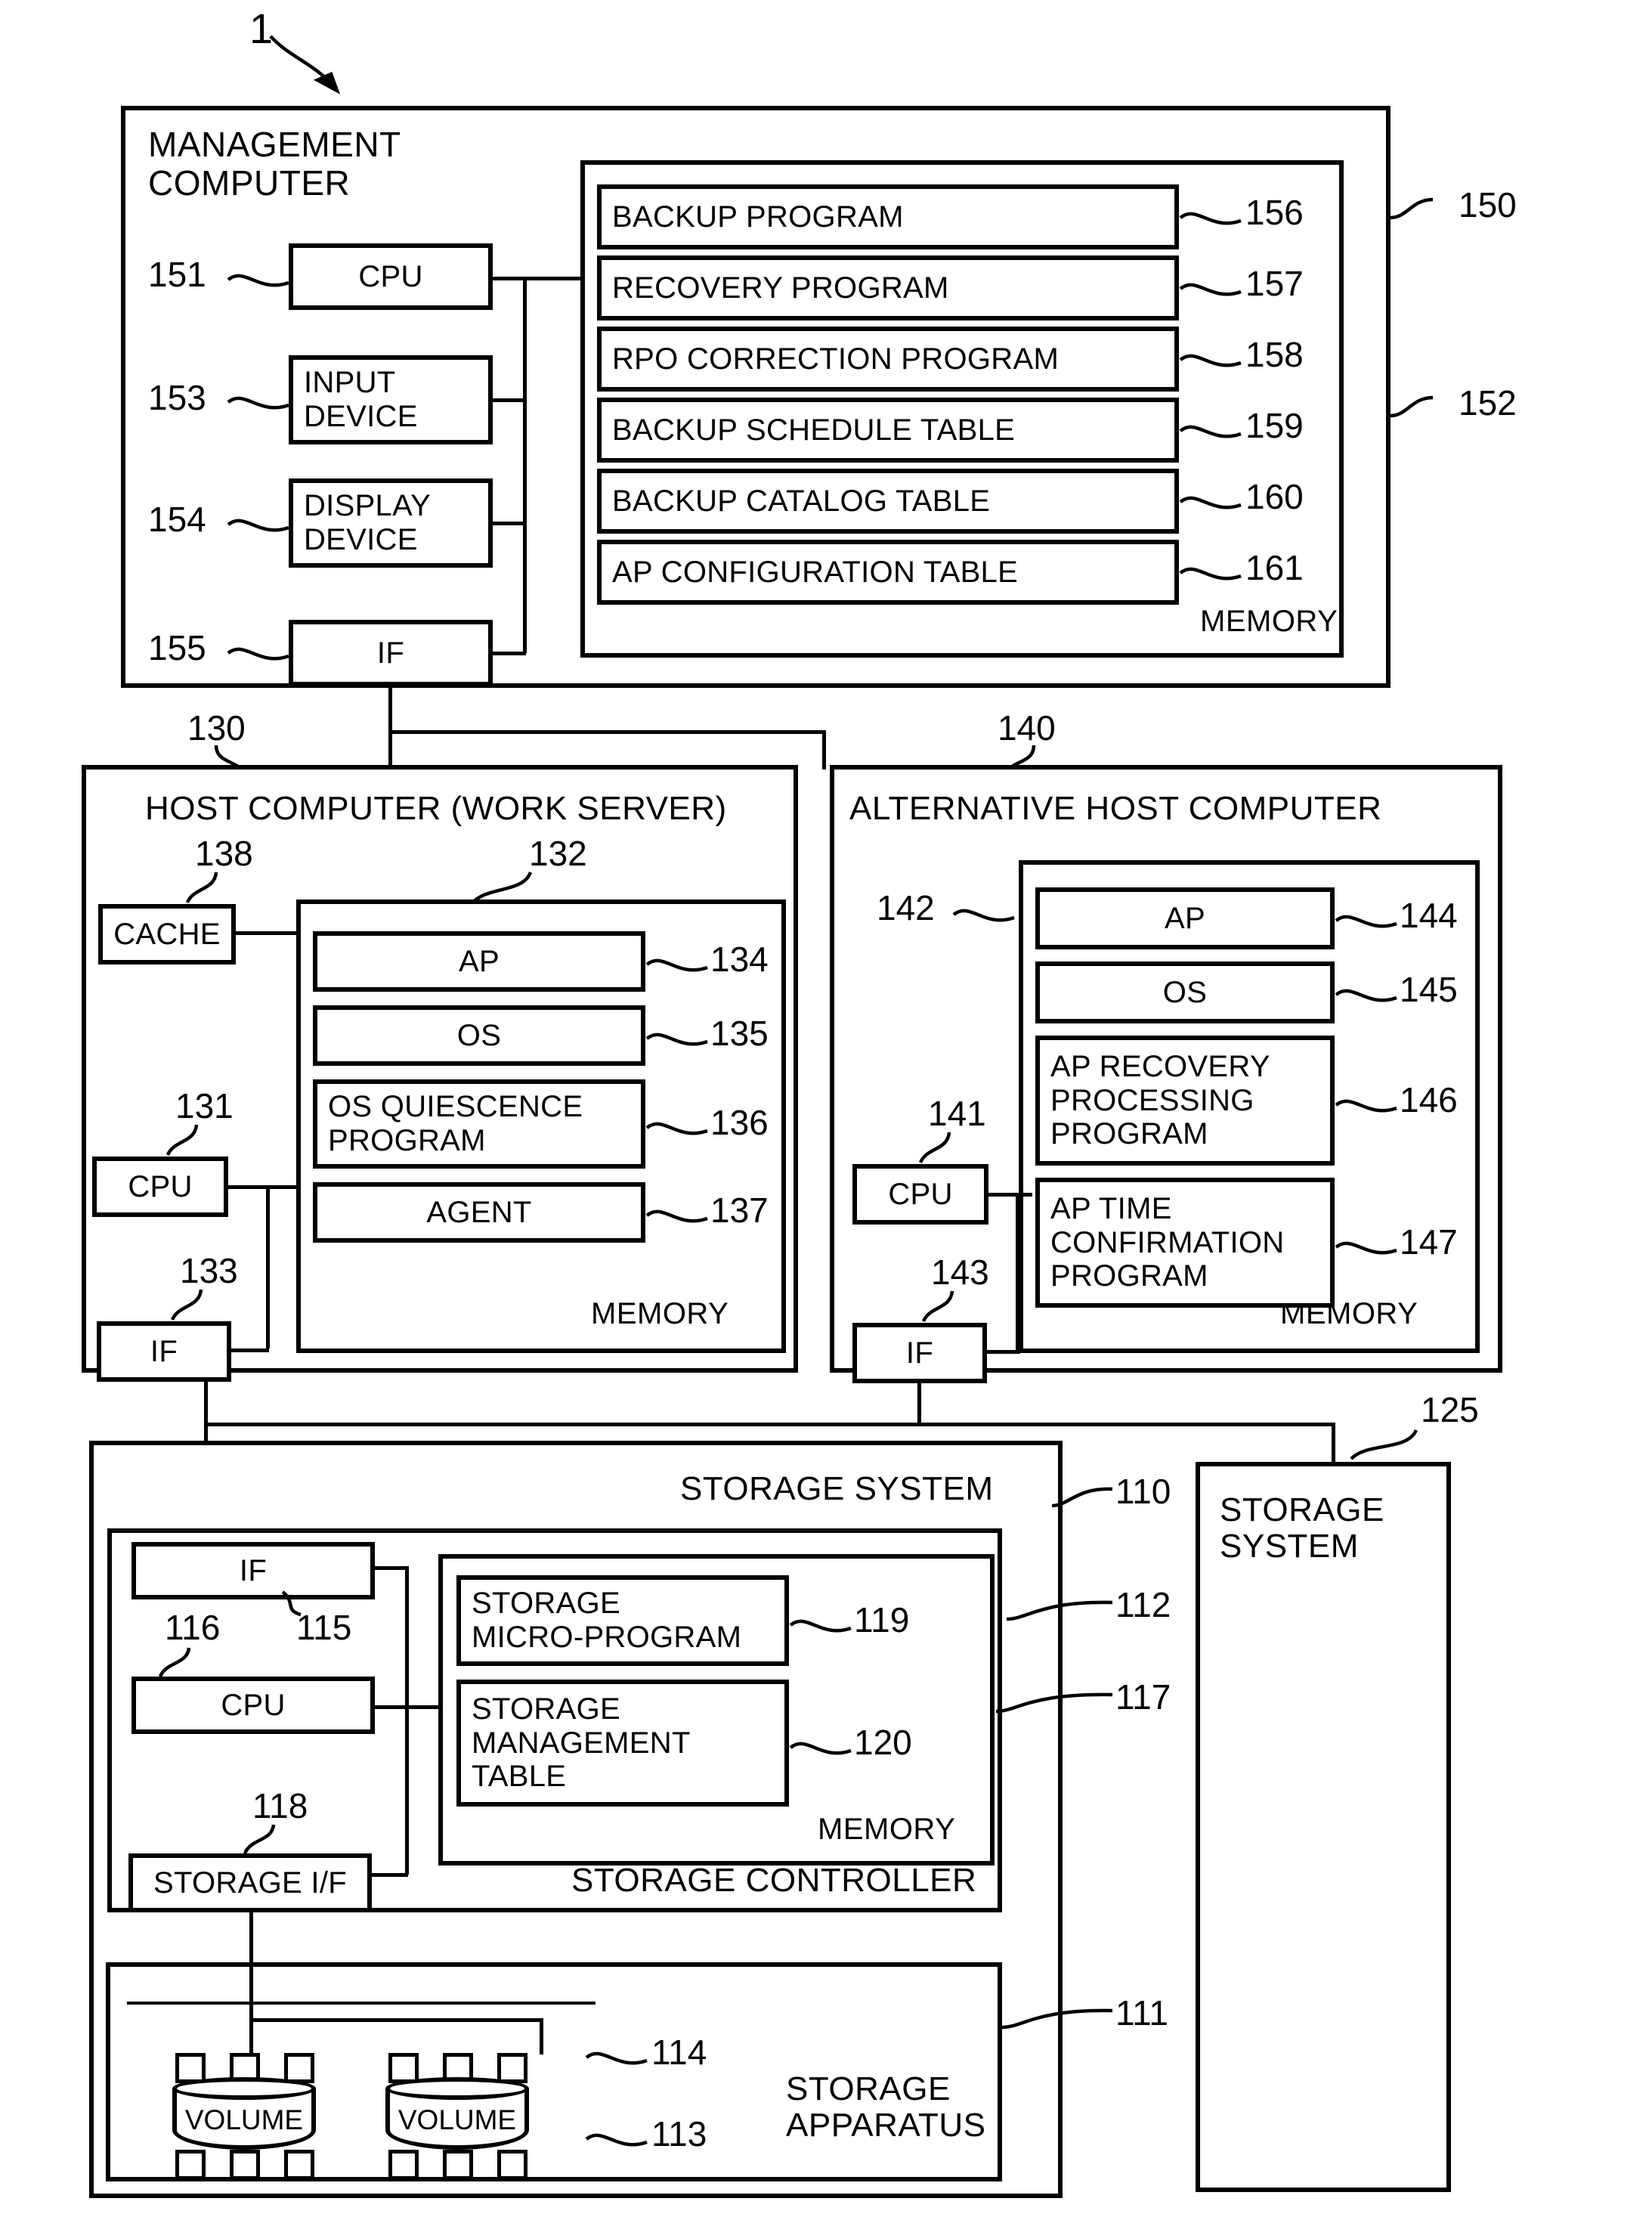  I want to click on alternative-host-computer-title: ALTERNATIVE HOST COMPUTER, so click(1115, 808).